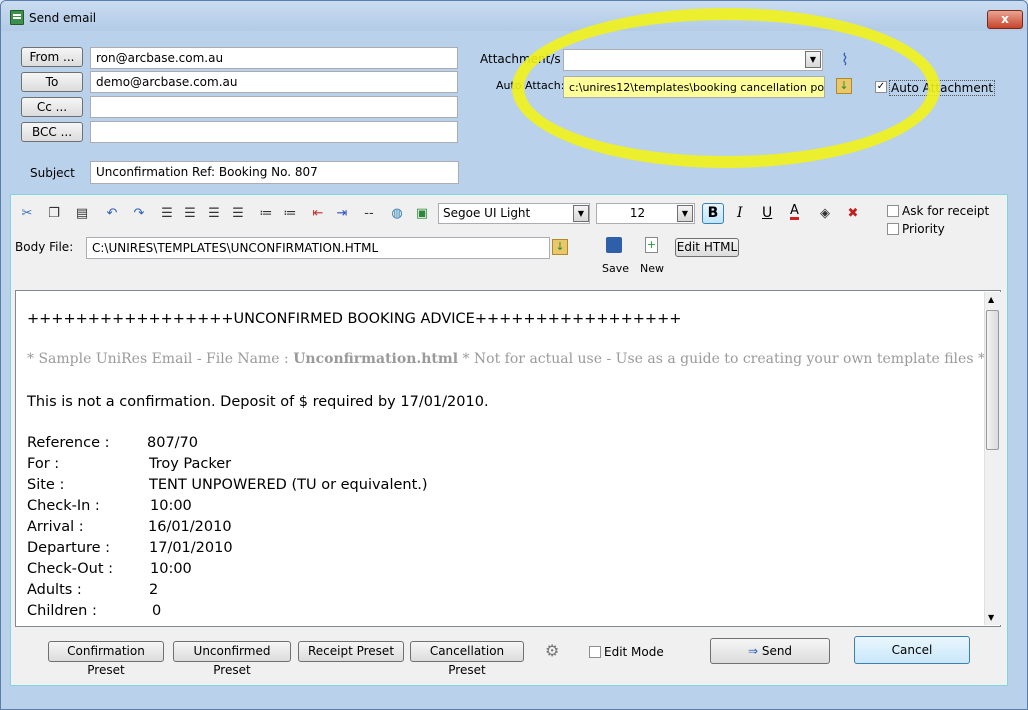  I want to click on subject-field: Unconfirmation Ref: Booking No. 807, so click(274, 172).